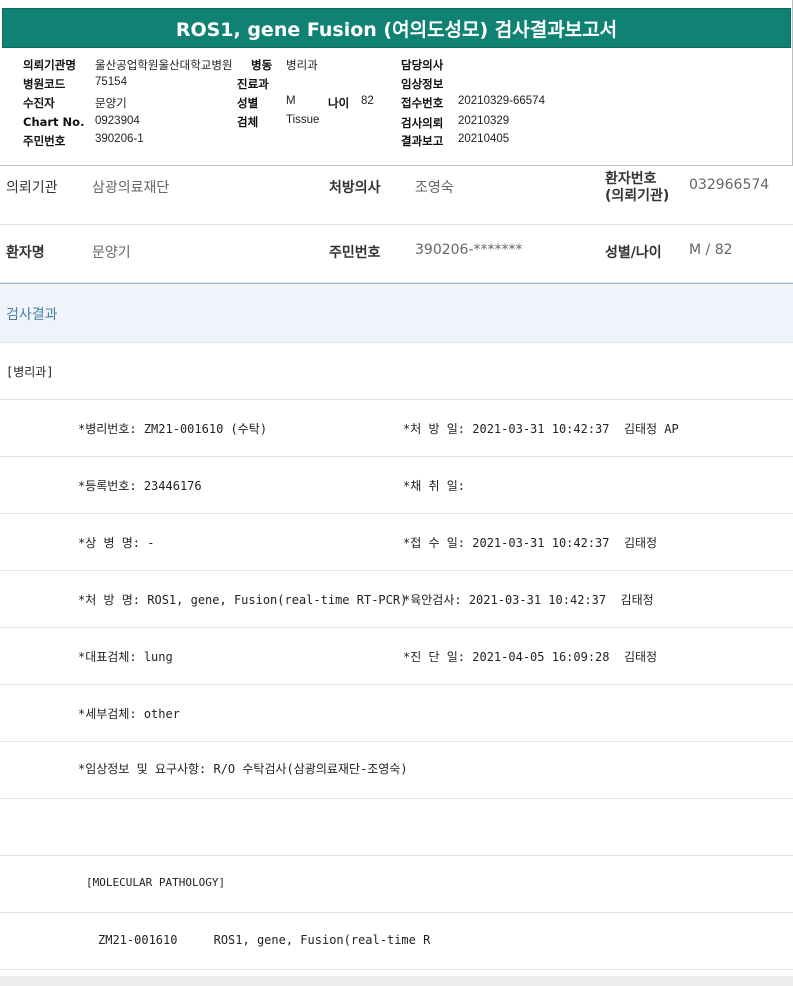 This screenshot has width=793, height=986. What do you see at coordinates (140, 486) in the screenshot?
I see `registration-no-text: *등록번호: 23446176` at bounding box center [140, 486].